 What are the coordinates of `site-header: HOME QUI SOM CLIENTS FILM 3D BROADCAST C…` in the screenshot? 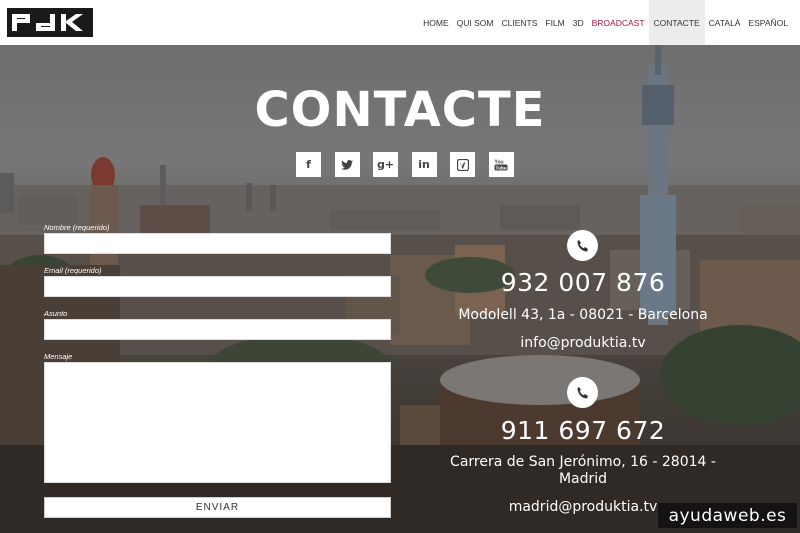 It's located at (400, 22).